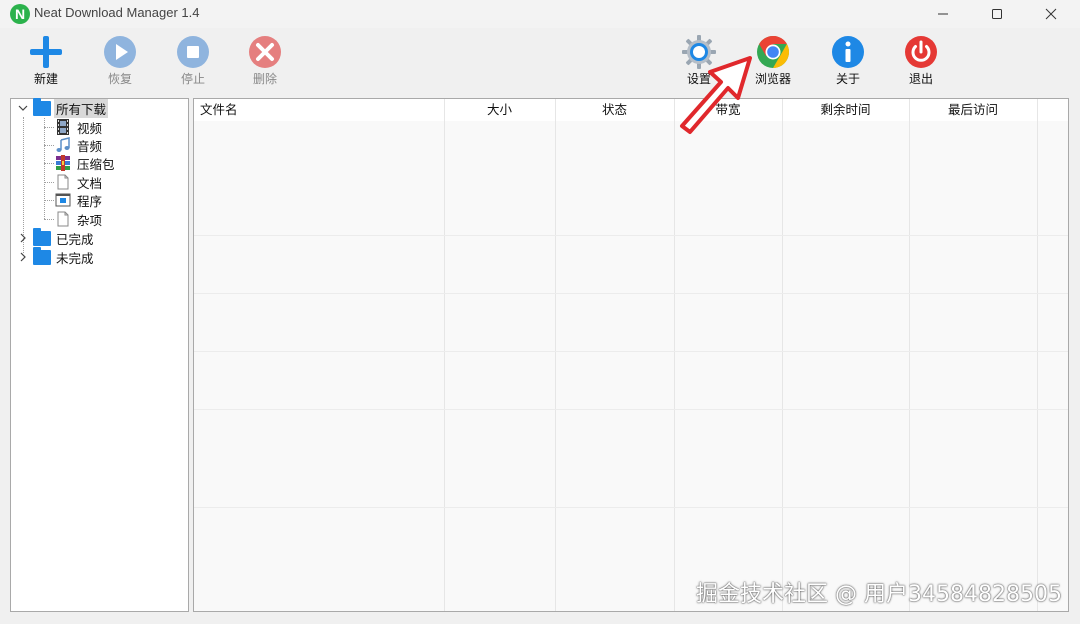 The height and width of the screenshot is (624, 1080). I want to click on tree-item-document: 文档, so click(79, 182).